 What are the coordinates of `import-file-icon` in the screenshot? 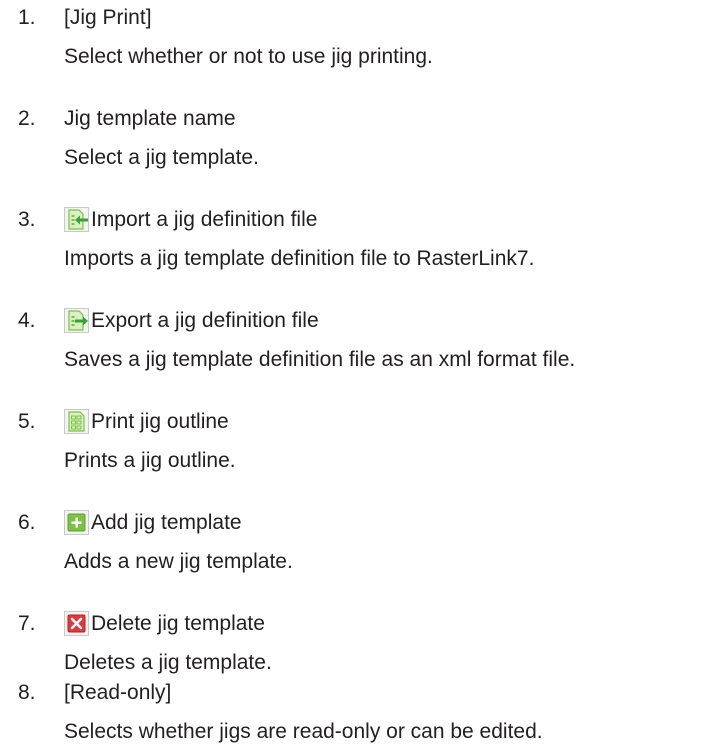 It's located at (76, 219).